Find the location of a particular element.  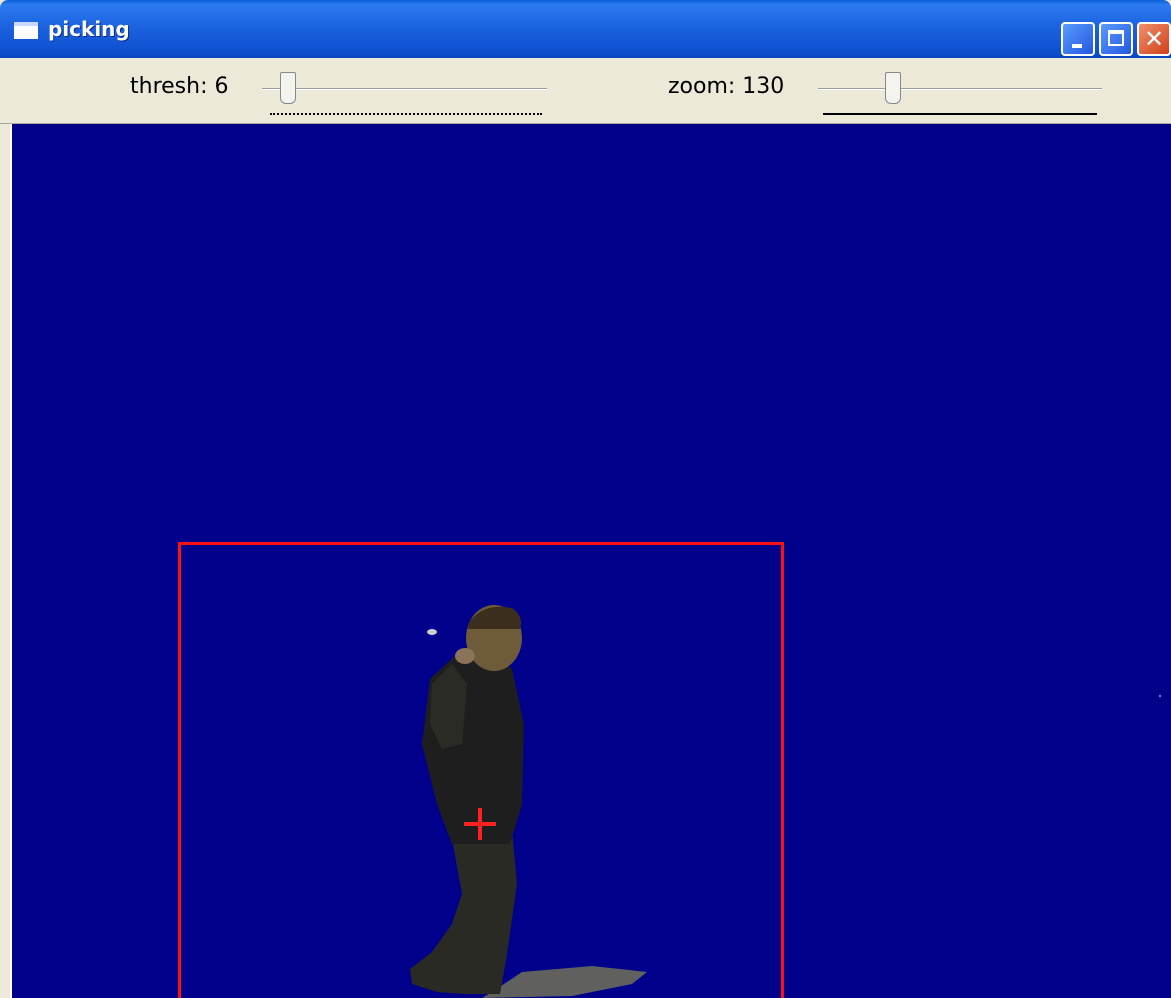

window-icon is located at coordinates (26, 30).